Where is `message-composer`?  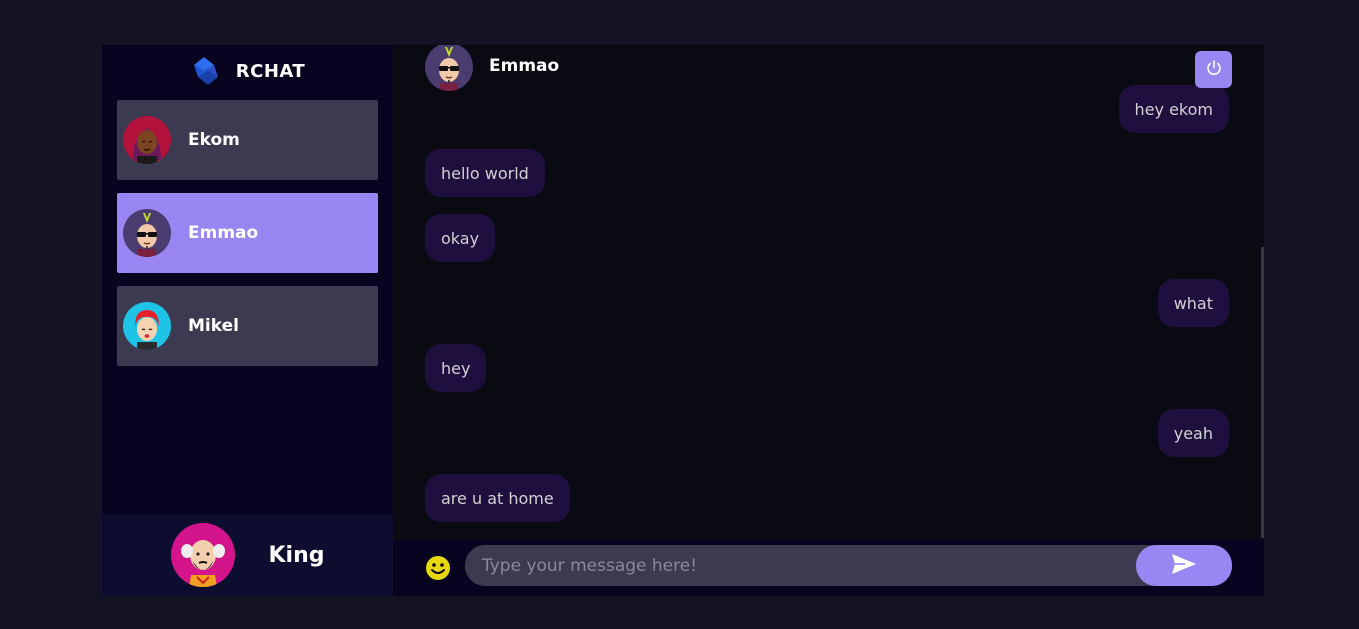 message-composer is located at coordinates (828, 568).